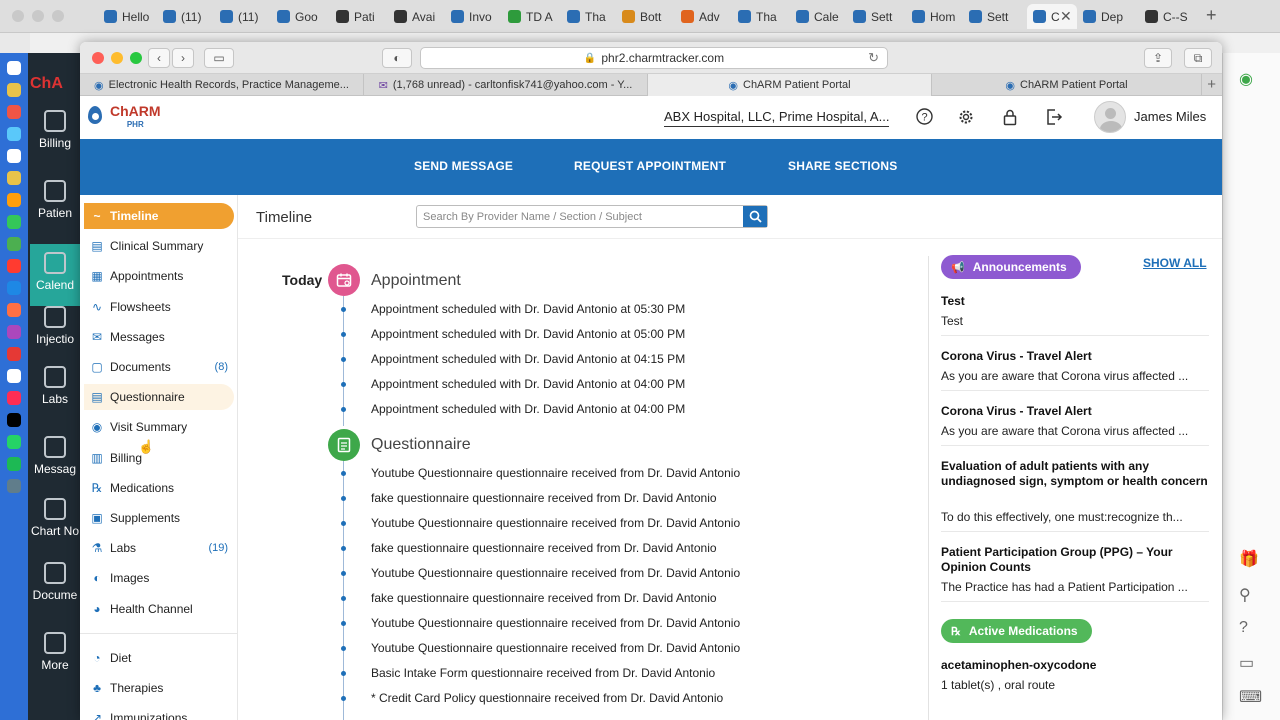 The image size is (1280, 720). What do you see at coordinates (123, 116) in the screenshot?
I see `charm-phr-logo: ChARM PHR` at bounding box center [123, 116].